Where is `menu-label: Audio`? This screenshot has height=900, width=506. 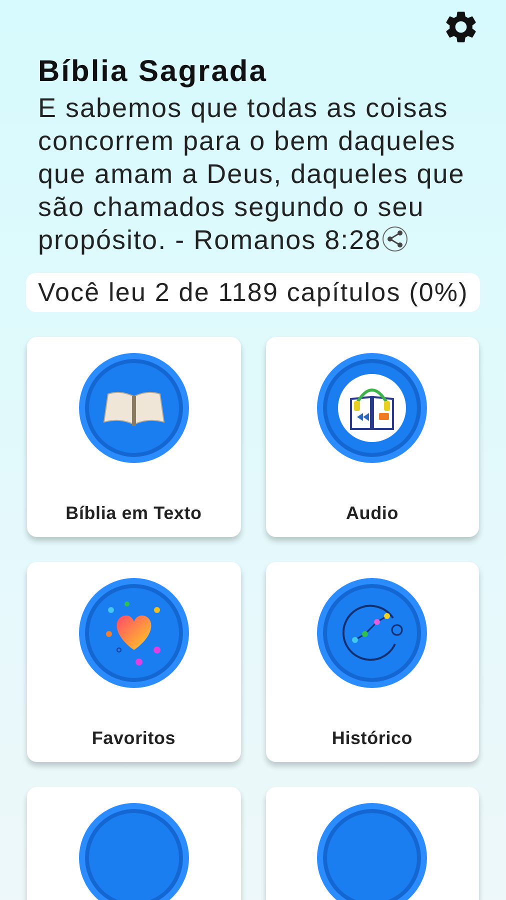
menu-label: Audio is located at coordinates (372, 513).